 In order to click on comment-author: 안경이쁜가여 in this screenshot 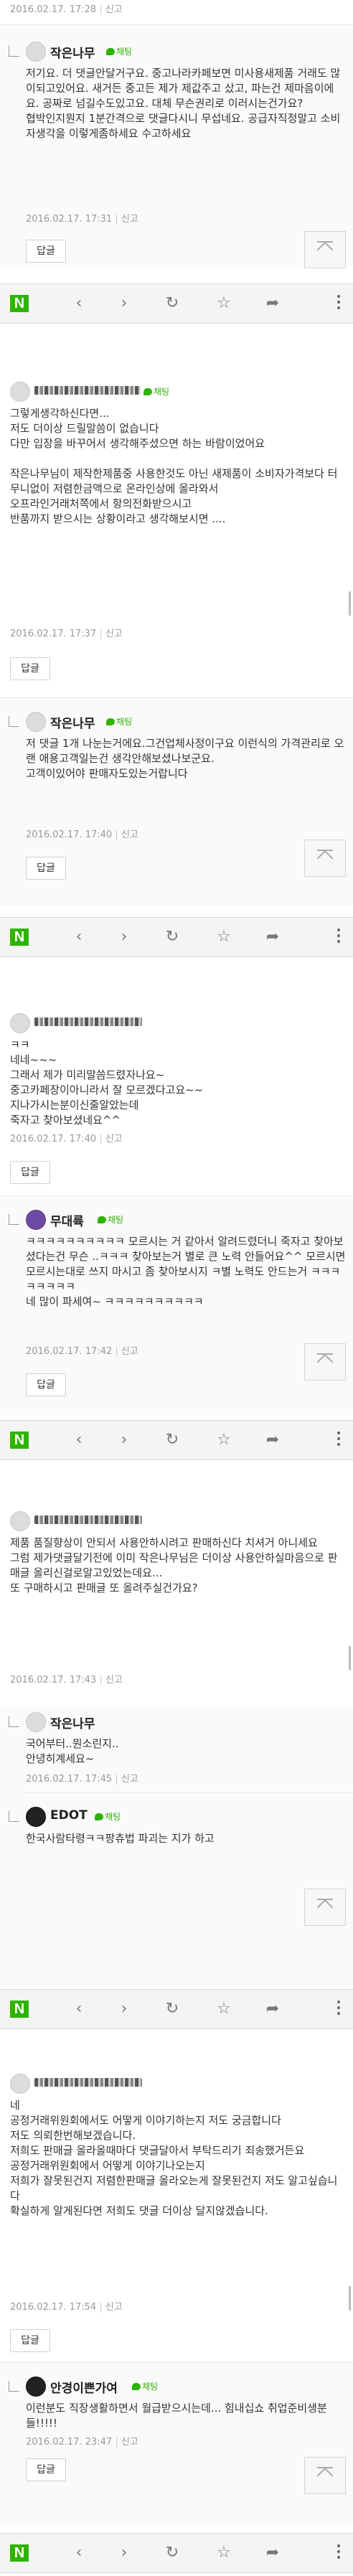, I will do `click(84, 2387)`.